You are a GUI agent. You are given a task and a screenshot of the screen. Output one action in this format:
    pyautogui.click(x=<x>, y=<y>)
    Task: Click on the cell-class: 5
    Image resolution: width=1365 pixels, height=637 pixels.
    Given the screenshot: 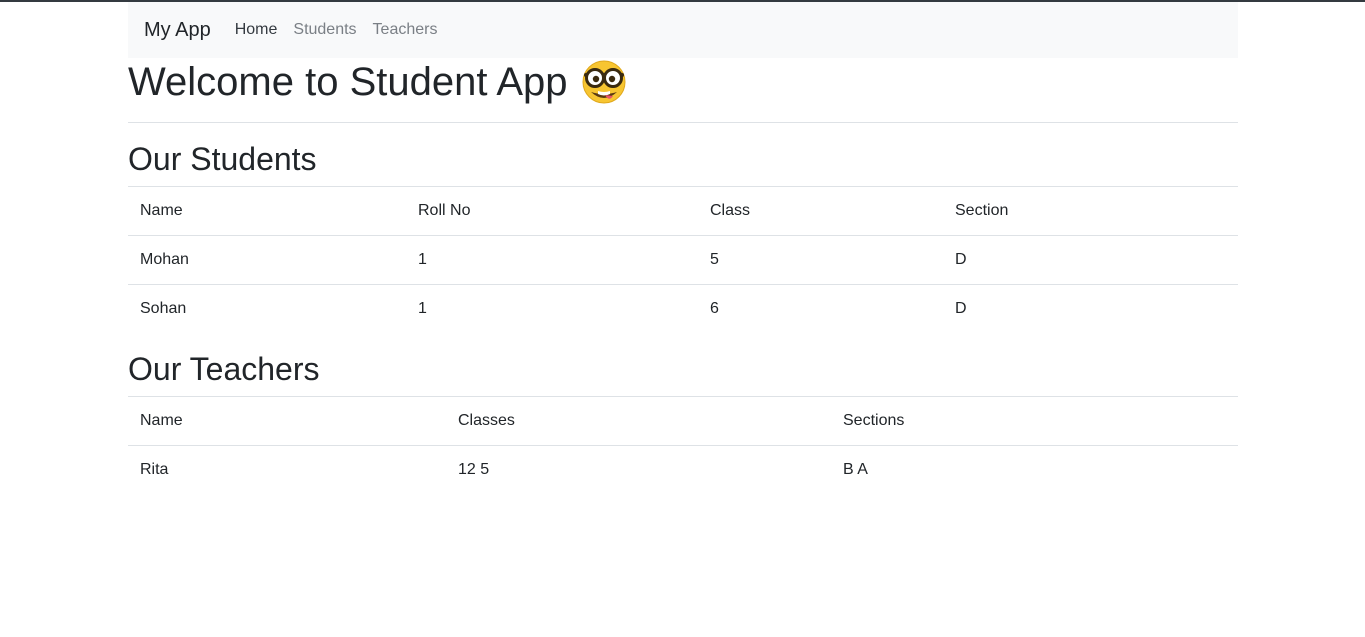 What is the action you would take?
    pyautogui.click(x=820, y=260)
    